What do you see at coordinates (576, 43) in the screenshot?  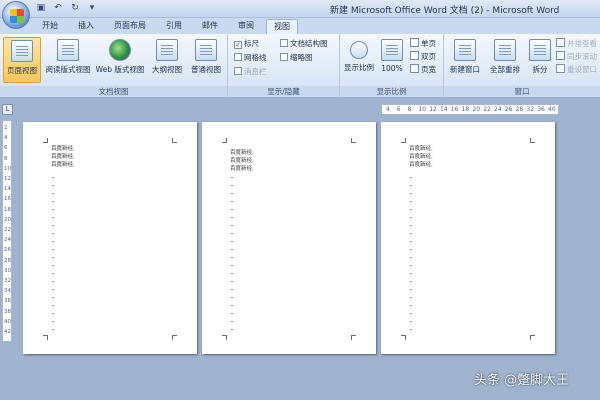 I see `view-side-by-side-button: 并排查看` at bounding box center [576, 43].